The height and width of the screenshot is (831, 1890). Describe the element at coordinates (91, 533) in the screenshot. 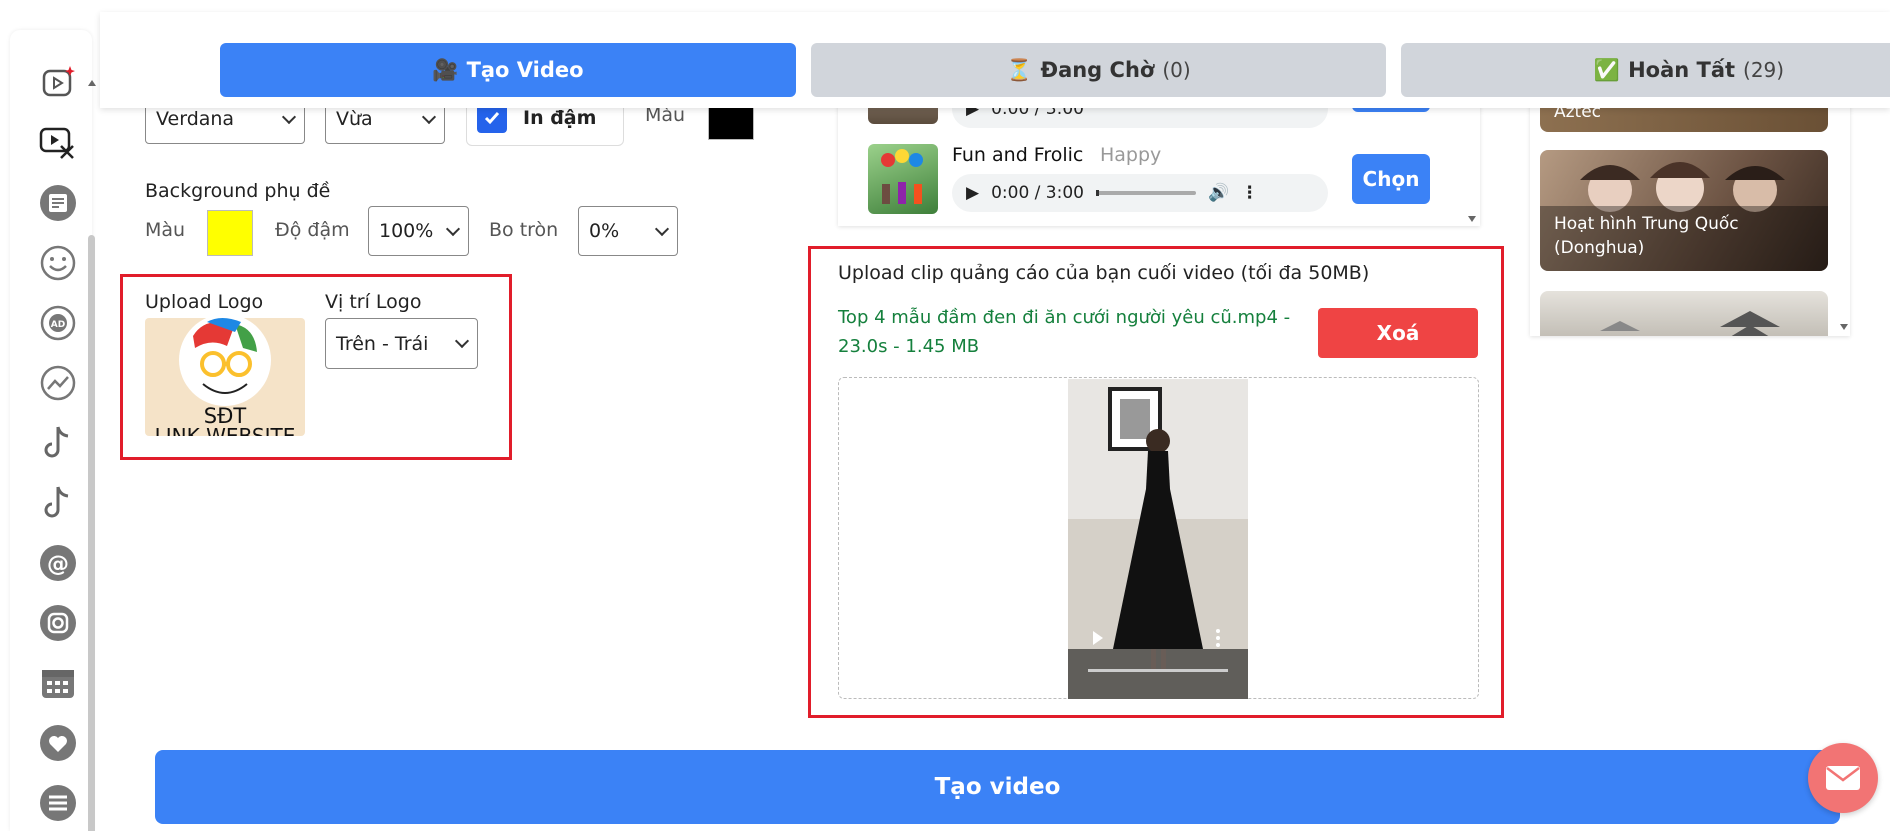

I see `sidebar-scrollbar` at that location.